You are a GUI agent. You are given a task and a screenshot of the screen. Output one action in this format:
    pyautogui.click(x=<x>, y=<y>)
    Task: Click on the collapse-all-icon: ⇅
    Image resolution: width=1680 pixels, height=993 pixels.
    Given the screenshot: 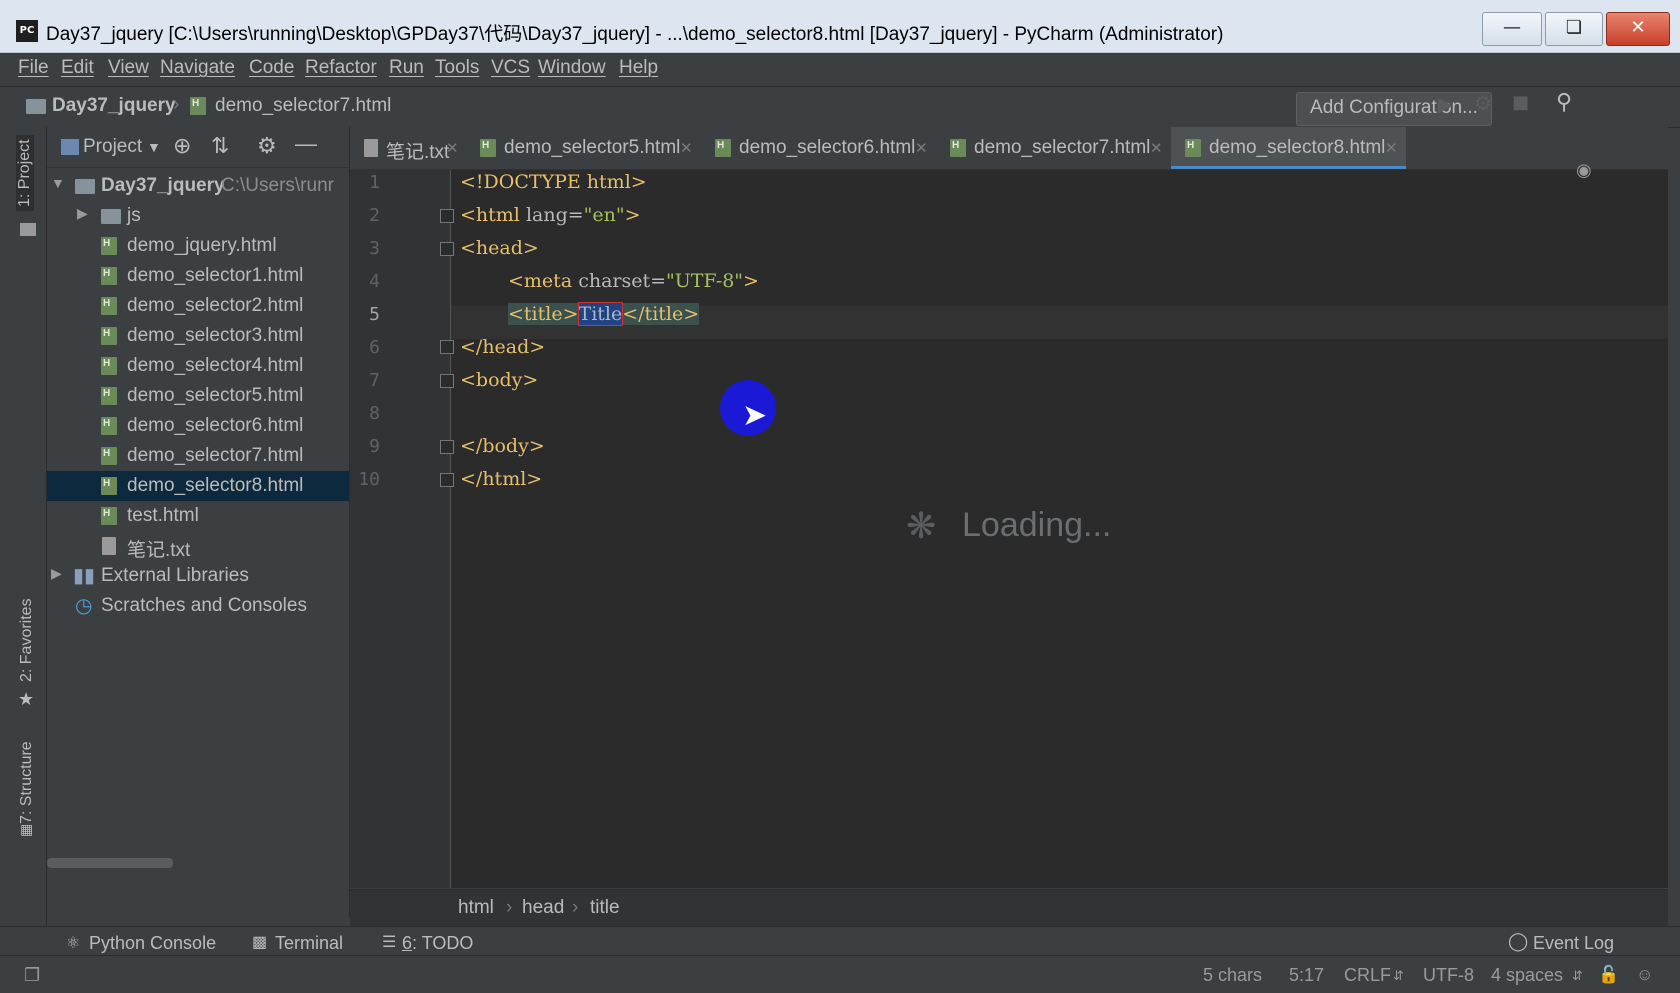 What is the action you would take?
    pyautogui.click(x=220, y=146)
    